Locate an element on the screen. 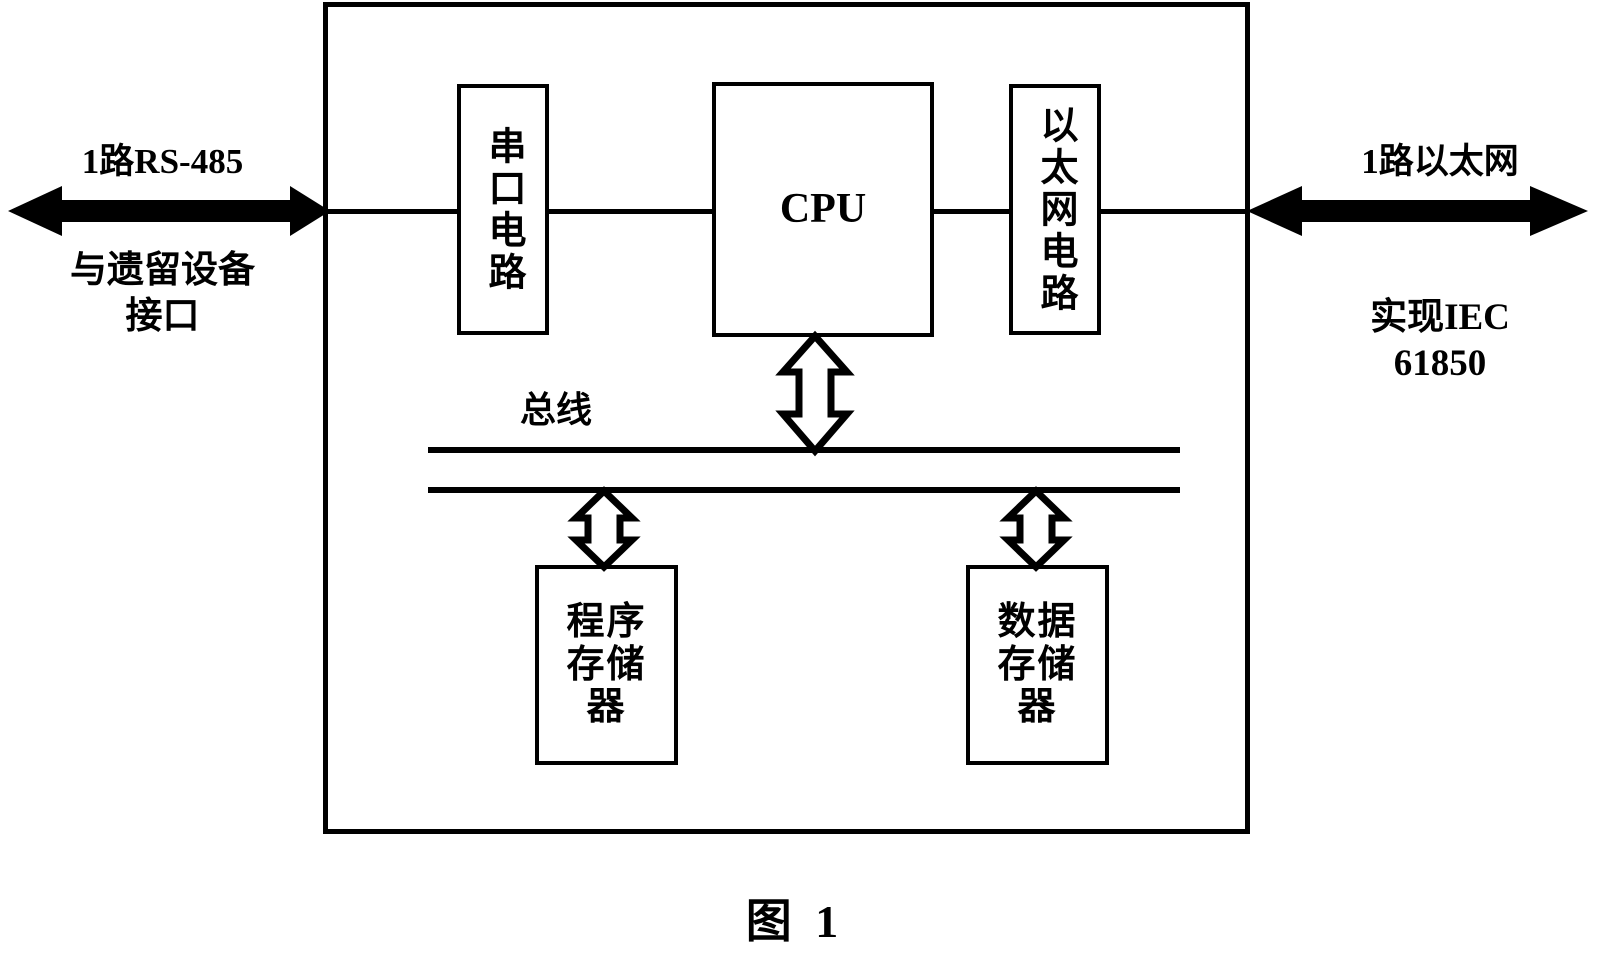 The height and width of the screenshot is (972, 1597). right-external-bidirectional-arrow is located at coordinates (1417, 211).